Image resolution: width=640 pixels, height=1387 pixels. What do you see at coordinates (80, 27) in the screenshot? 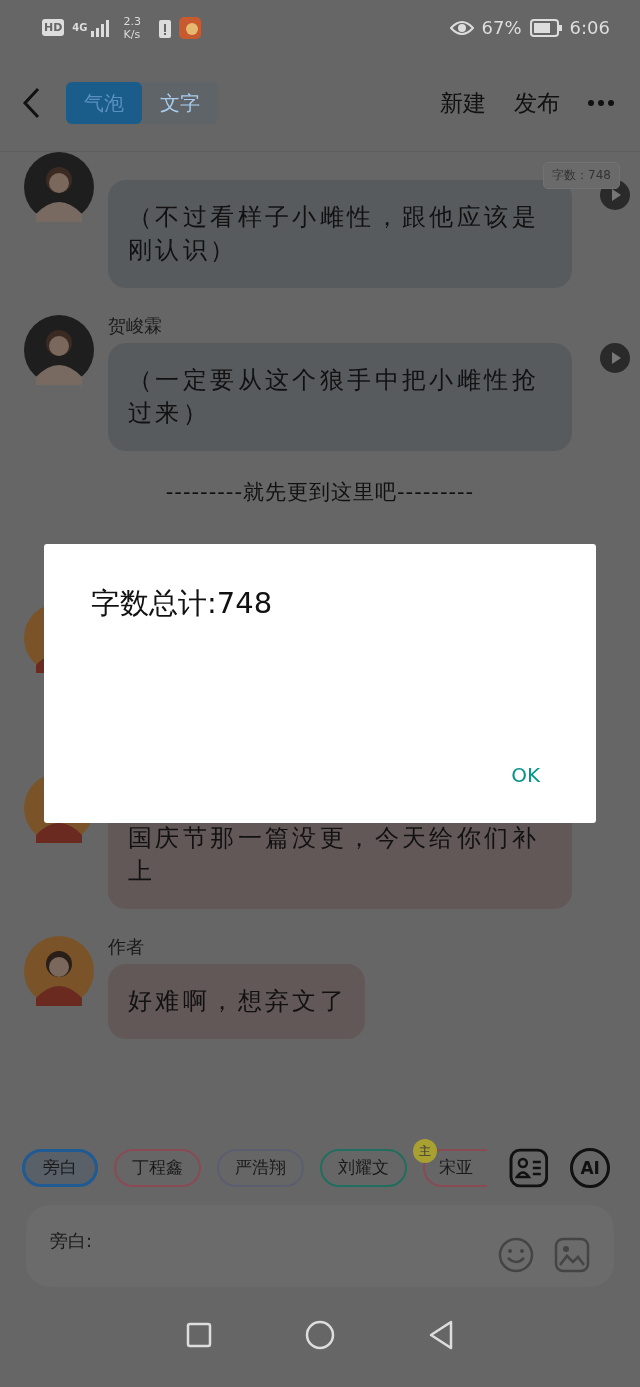
I see `network-label: 4G` at bounding box center [80, 27].